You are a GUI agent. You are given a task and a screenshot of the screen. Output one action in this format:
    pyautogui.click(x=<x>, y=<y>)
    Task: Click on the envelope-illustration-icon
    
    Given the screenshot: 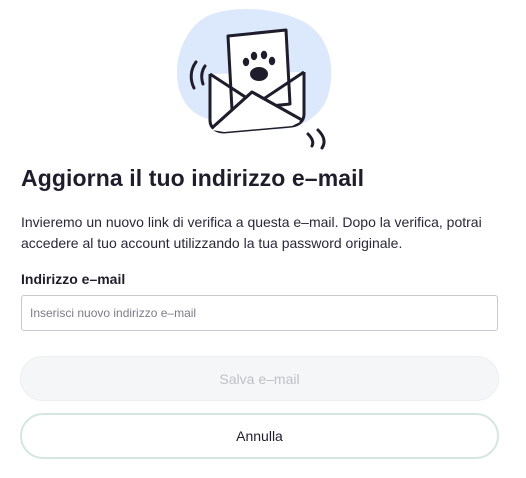 What is the action you would take?
    pyautogui.click(x=257, y=81)
    